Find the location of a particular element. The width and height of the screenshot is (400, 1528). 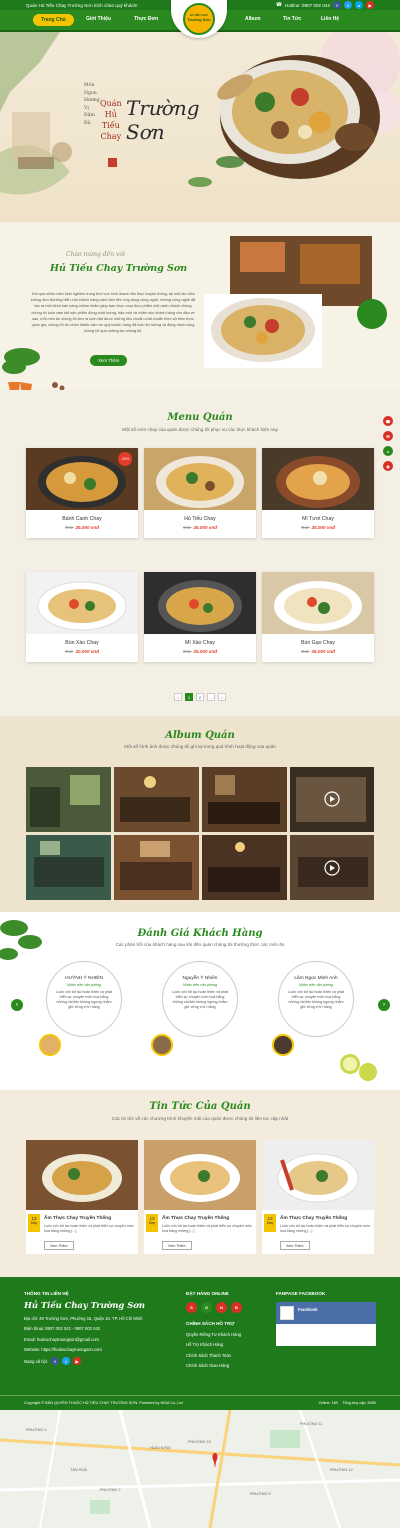

now-icon: N is located at coordinates (221, 1307).